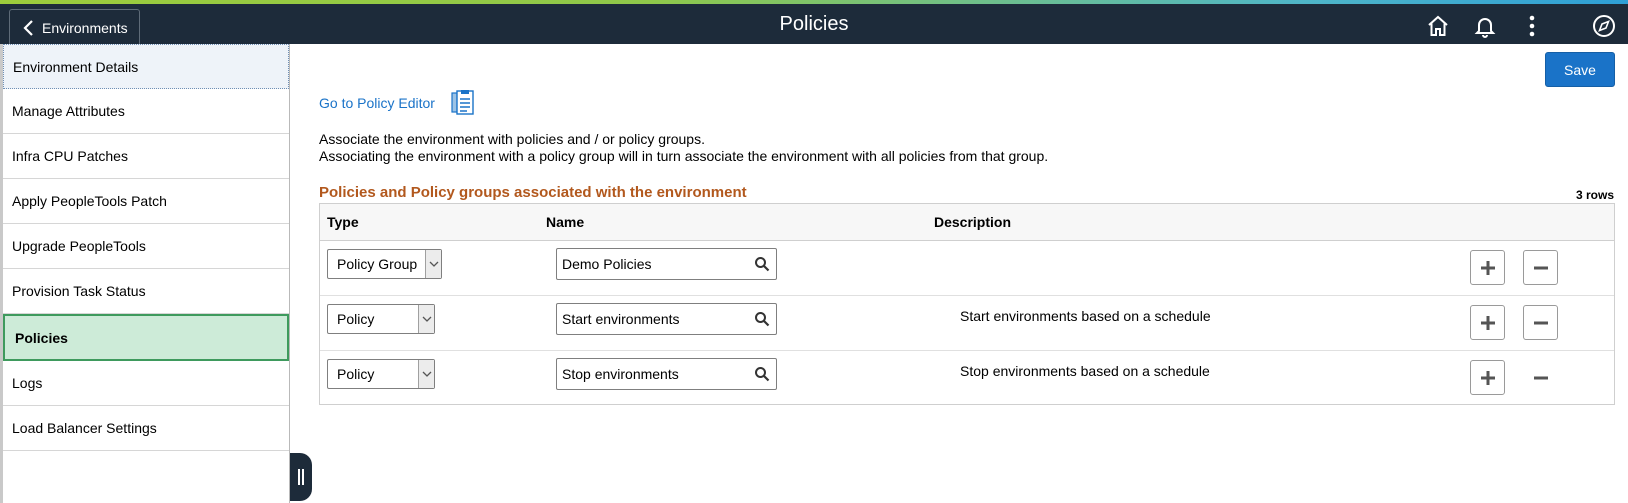  I want to click on page-title: Policies, so click(814, 24).